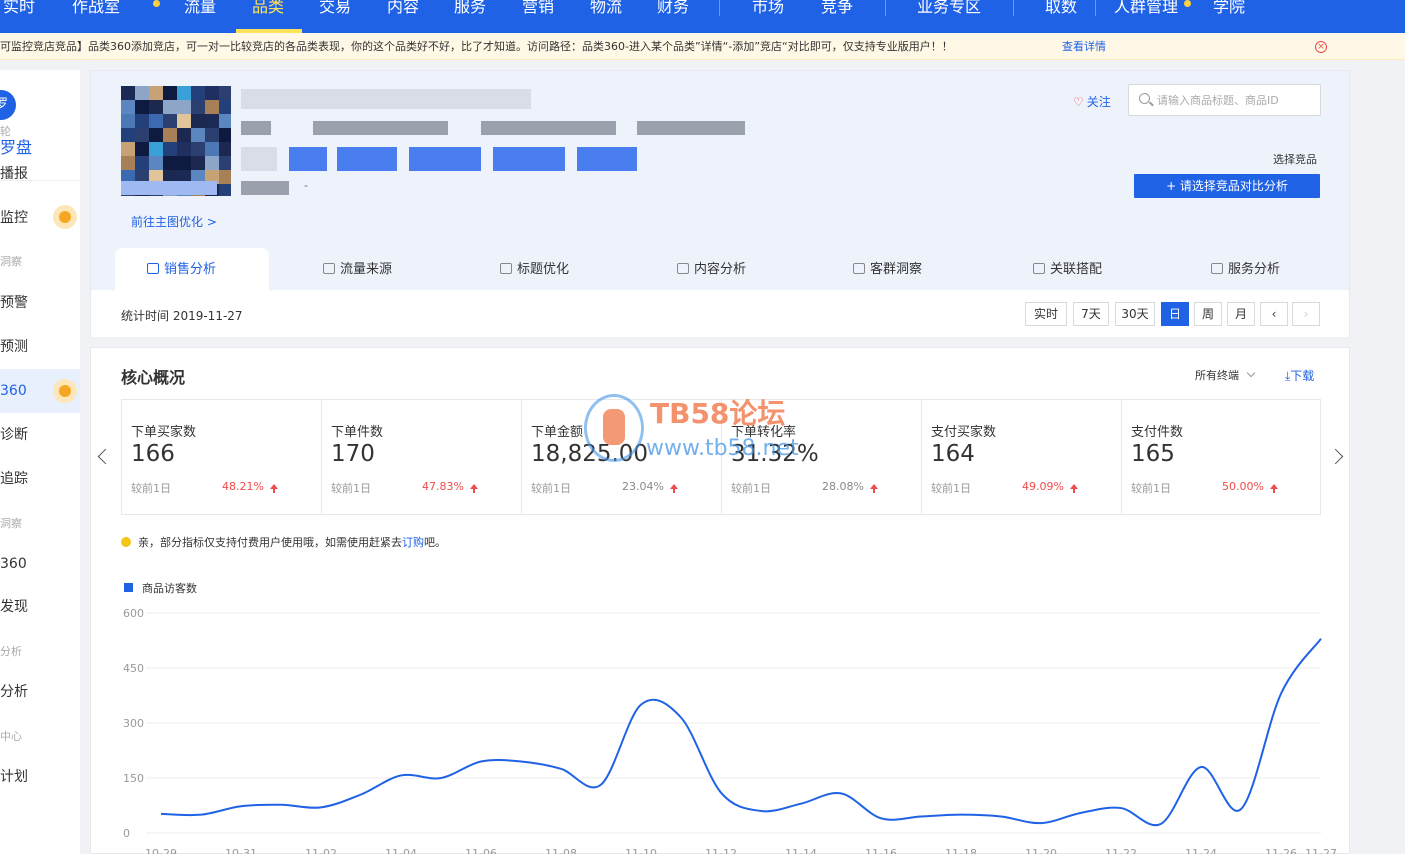 The width and height of the screenshot is (1405, 854). What do you see at coordinates (768, 9) in the screenshot?
I see `nav-item-10: 市场` at bounding box center [768, 9].